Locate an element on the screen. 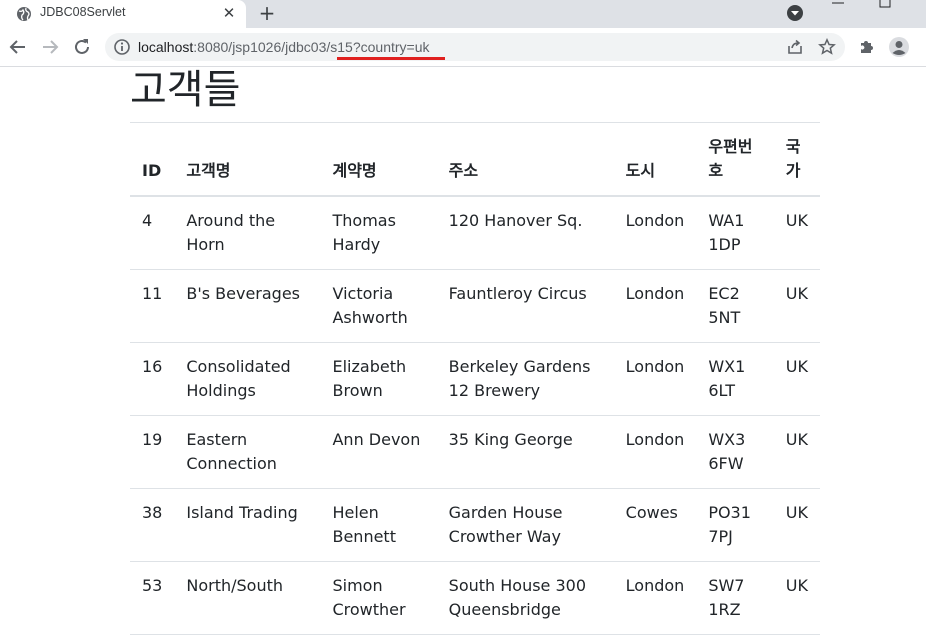 The height and width of the screenshot is (635, 926). cell-id: 16 is located at coordinates (152, 379).